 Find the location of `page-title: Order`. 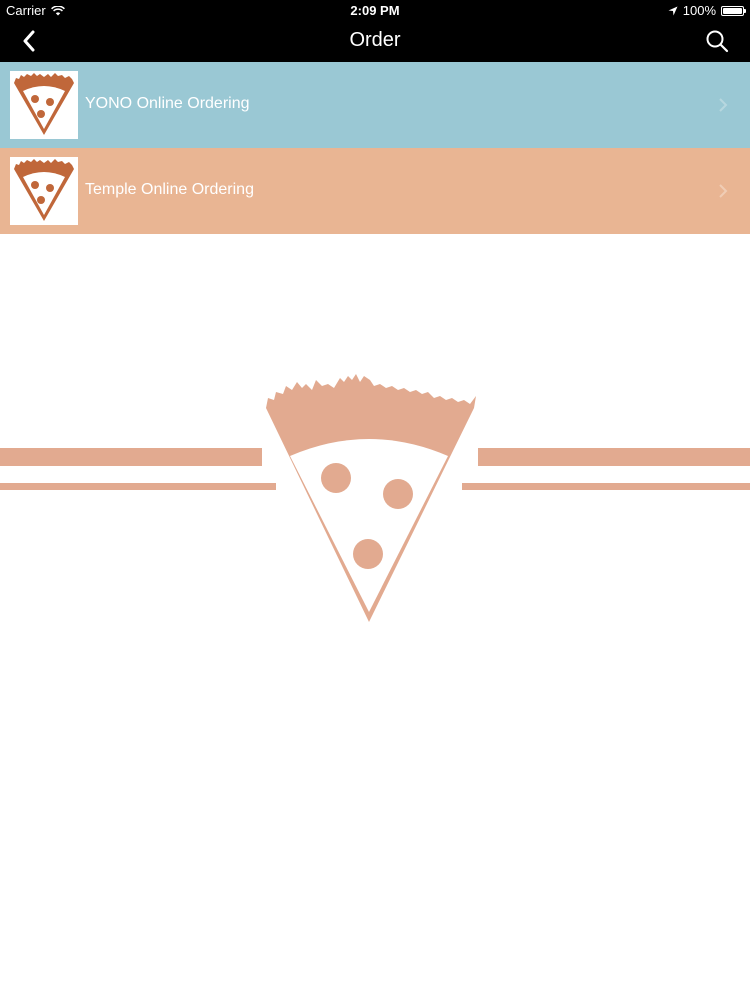

page-title: Order is located at coordinates (375, 40).